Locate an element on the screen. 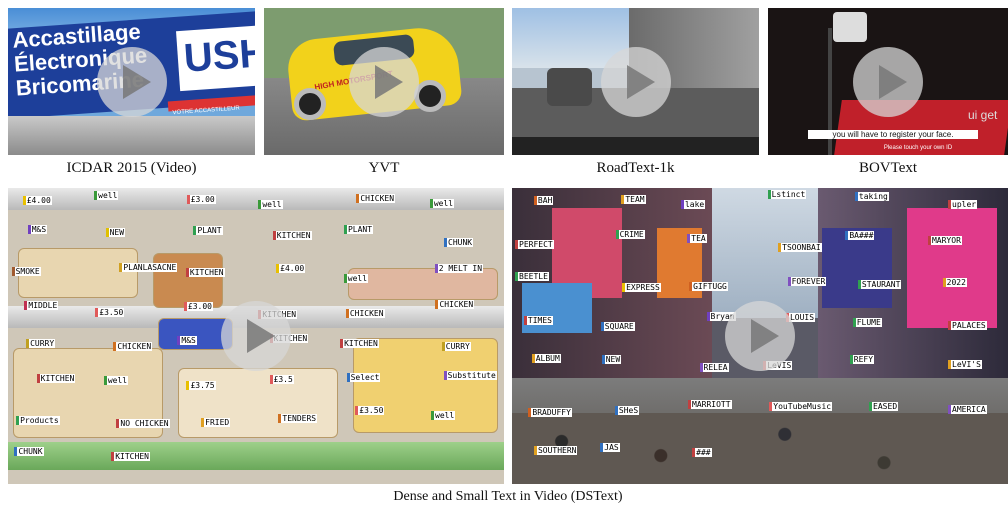 The height and width of the screenshot is (508, 1008). ocr-text-label: PALACES is located at coordinates (967, 325).